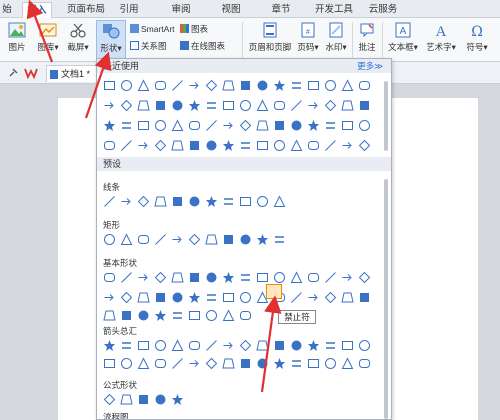  Describe the element at coordinates (336, 37) in the screenshot. I see `watermark-button: 水印▾` at that location.